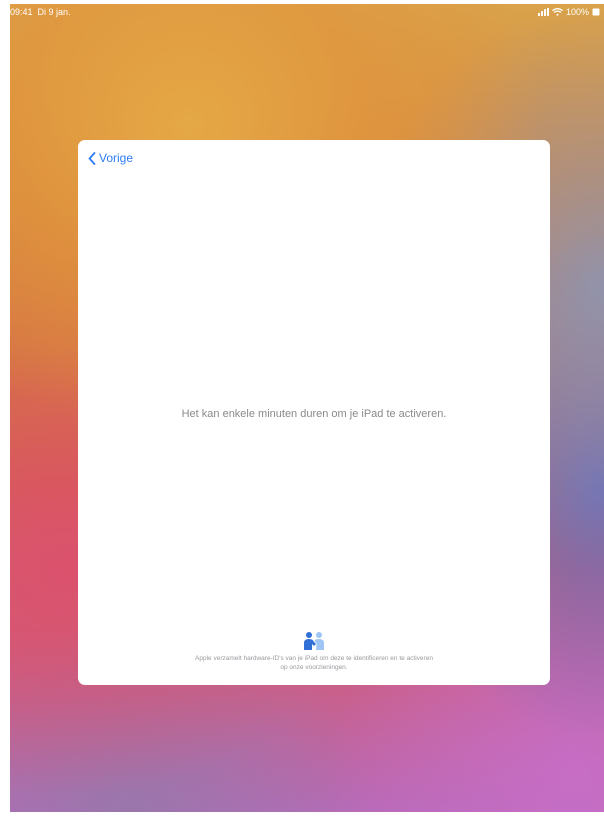 The image size is (604, 816). What do you see at coordinates (543, 12) in the screenshot?
I see `cellular-signal-icon` at bounding box center [543, 12].